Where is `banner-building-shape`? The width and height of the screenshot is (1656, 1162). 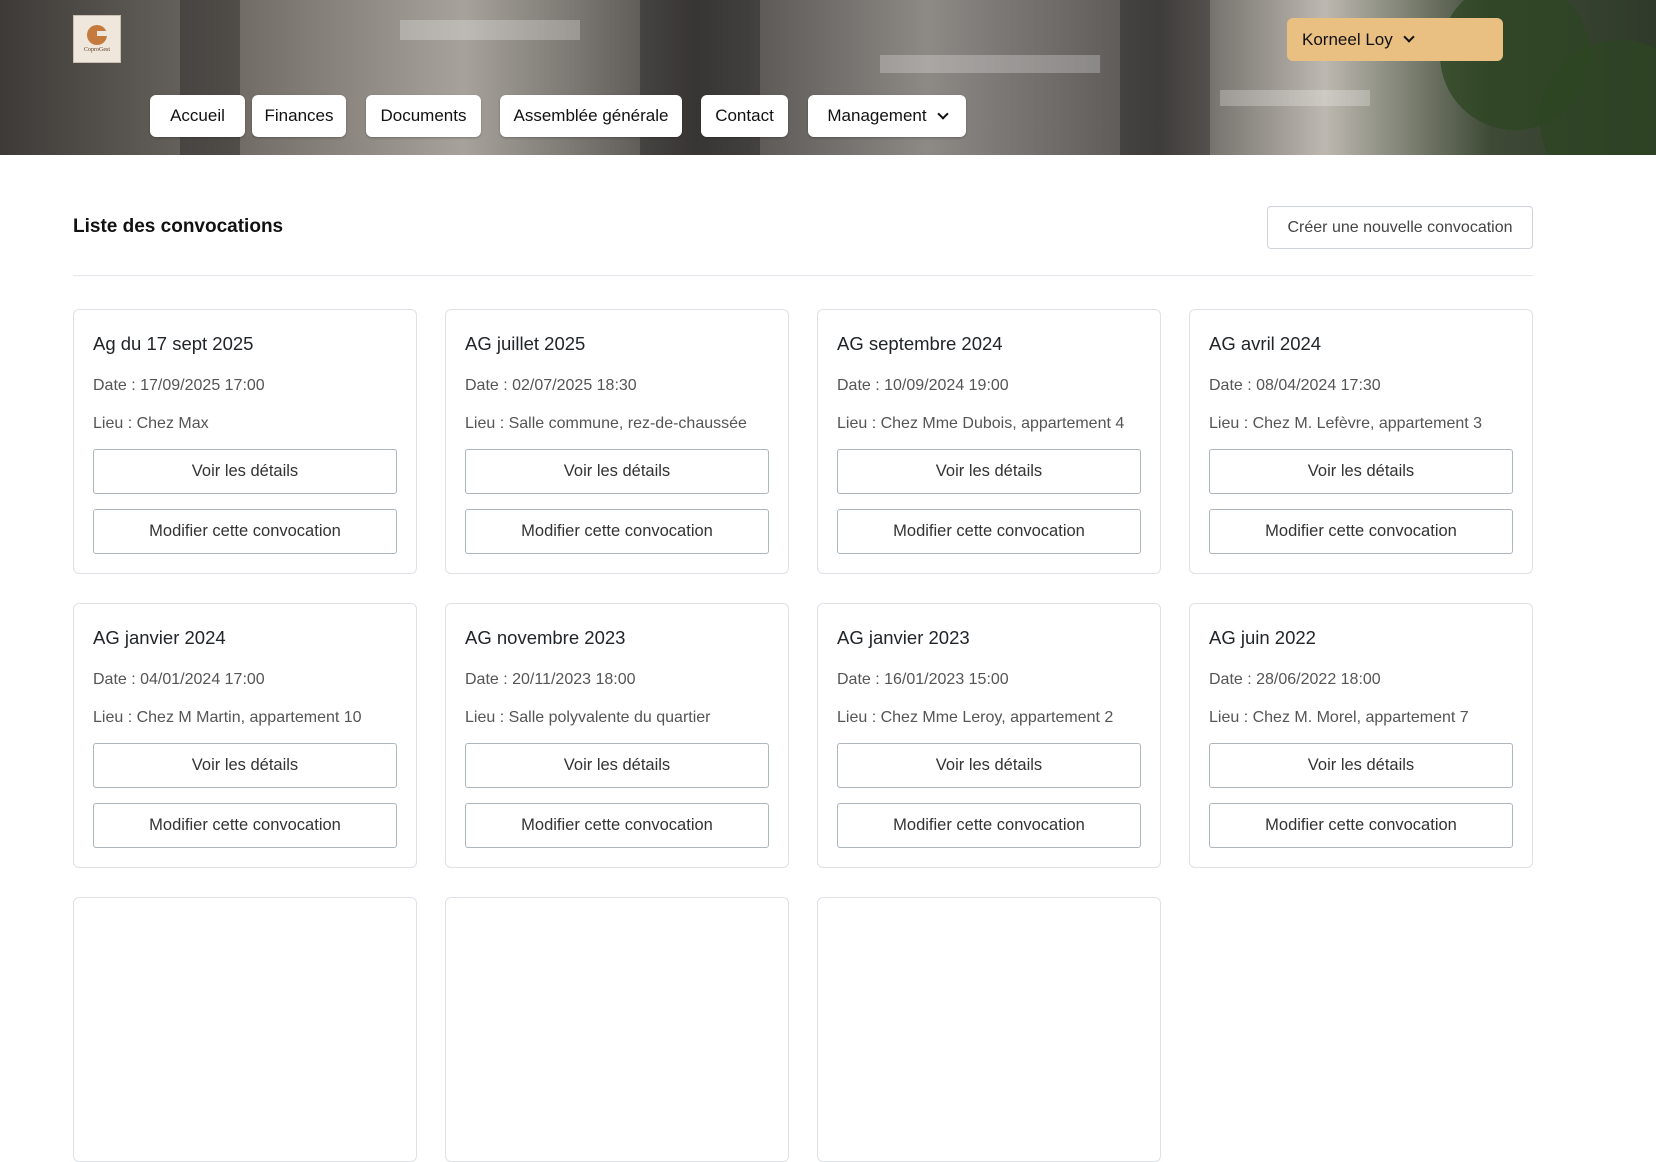
banner-building-shape is located at coordinates (1165, 77).